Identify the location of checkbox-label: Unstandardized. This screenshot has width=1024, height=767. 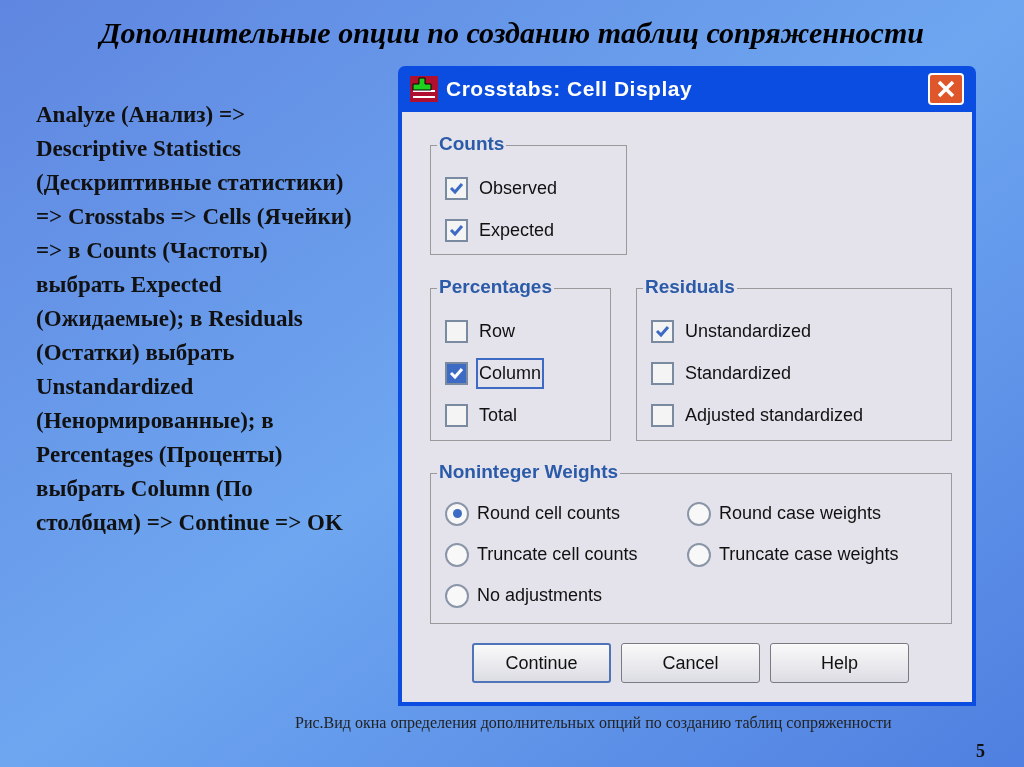
(748, 331).